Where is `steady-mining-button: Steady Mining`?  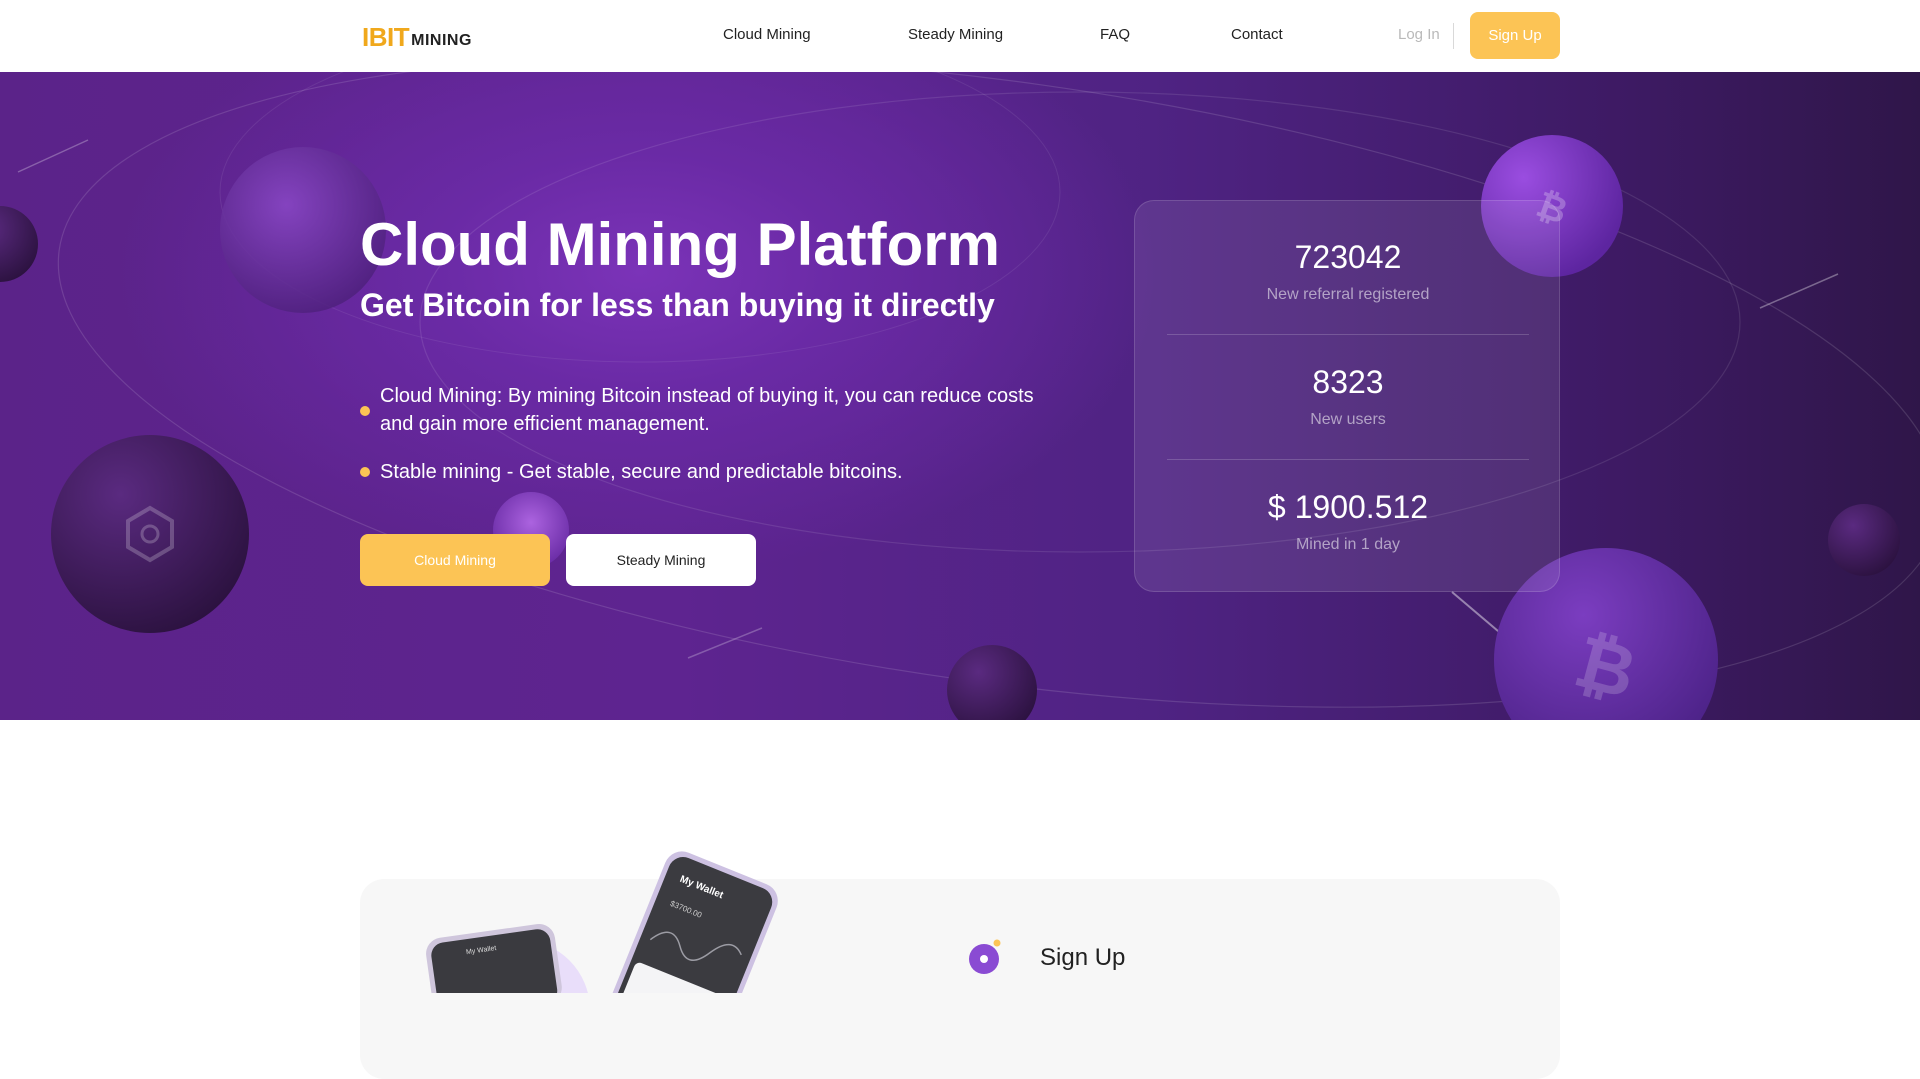 steady-mining-button: Steady Mining is located at coordinates (661, 560).